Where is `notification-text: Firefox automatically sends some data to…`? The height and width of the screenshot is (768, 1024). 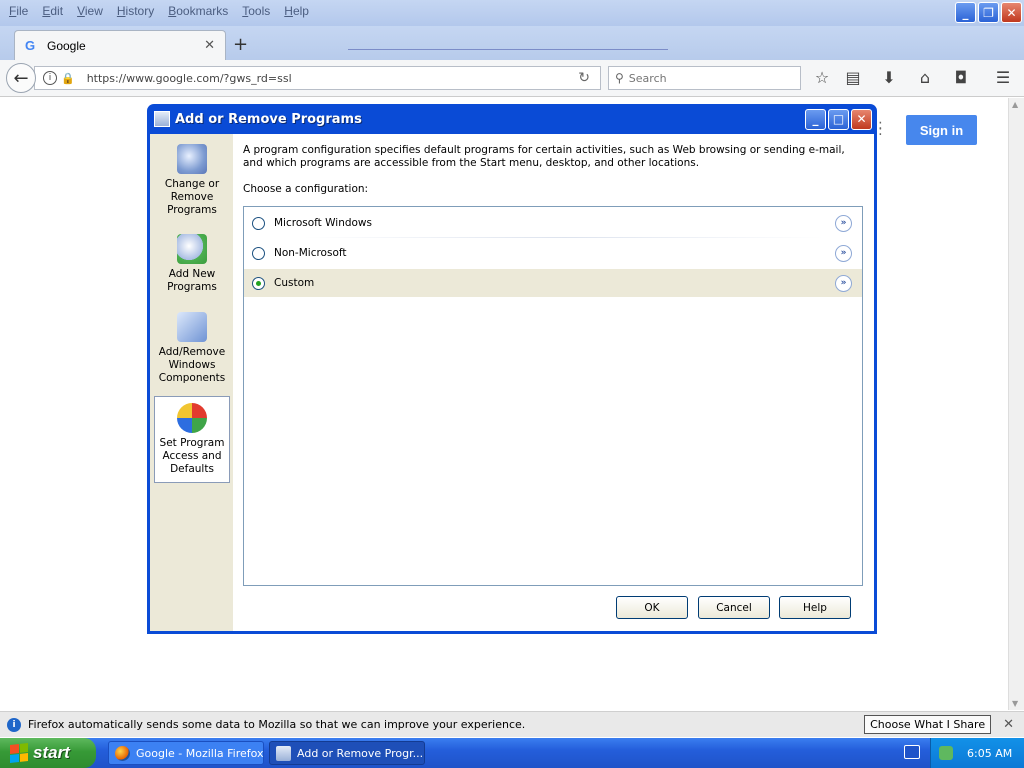
notification-text: Firefox automatically sends some data to… is located at coordinates (277, 724).